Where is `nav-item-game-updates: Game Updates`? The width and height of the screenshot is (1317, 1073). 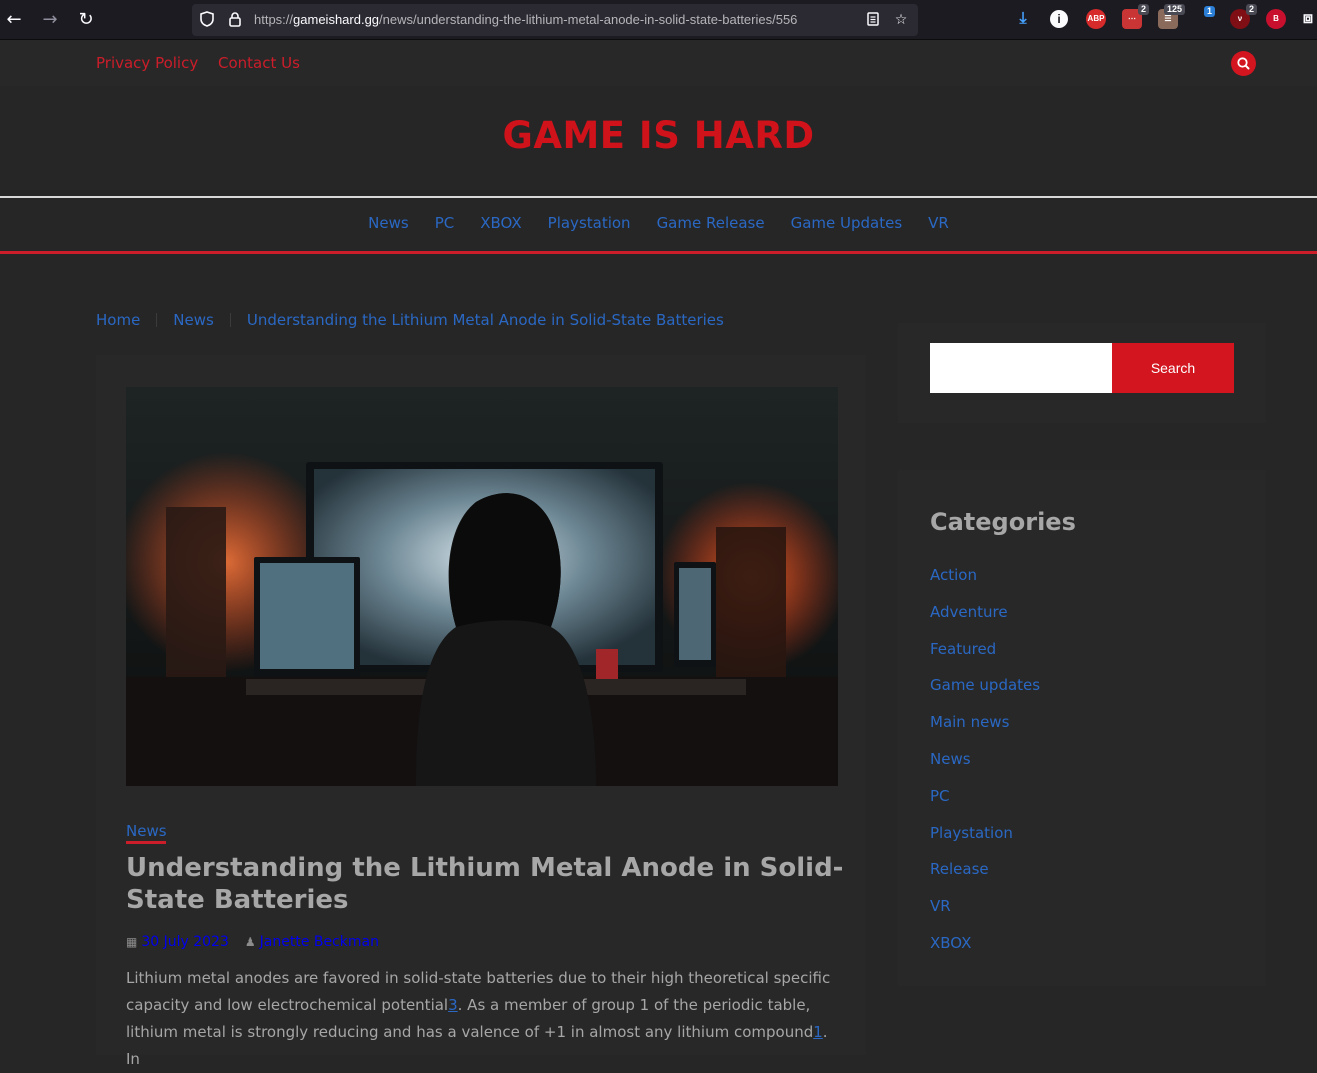
nav-item-game-updates: Game Updates is located at coordinates (847, 225).